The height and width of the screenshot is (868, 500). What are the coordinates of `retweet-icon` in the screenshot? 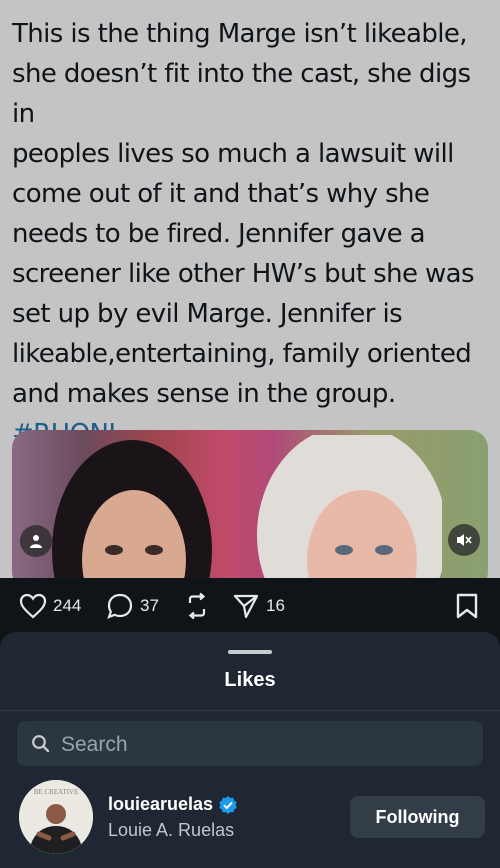 It's located at (197, 606).